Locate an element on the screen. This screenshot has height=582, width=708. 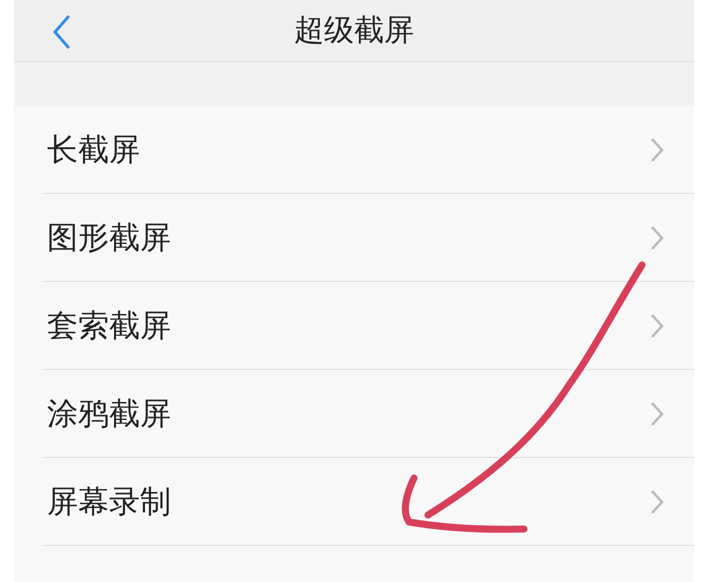
settings-row: 长截屏 is located at coordinates (369, 150).